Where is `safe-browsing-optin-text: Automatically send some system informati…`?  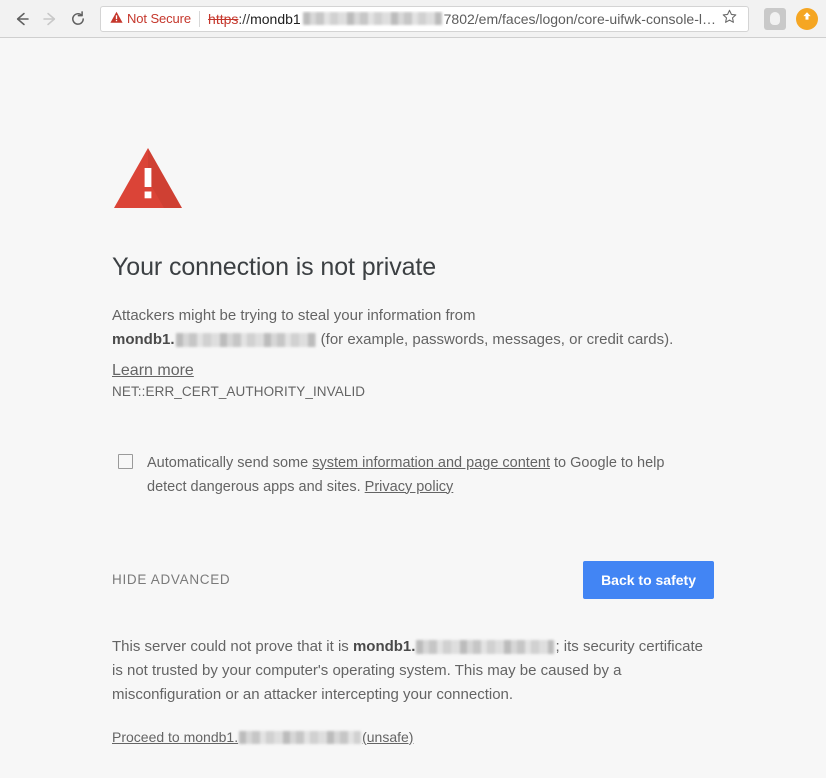 safe-browsing-optin-text: Automatically send some system informati… is located at coordinates (425, 475).